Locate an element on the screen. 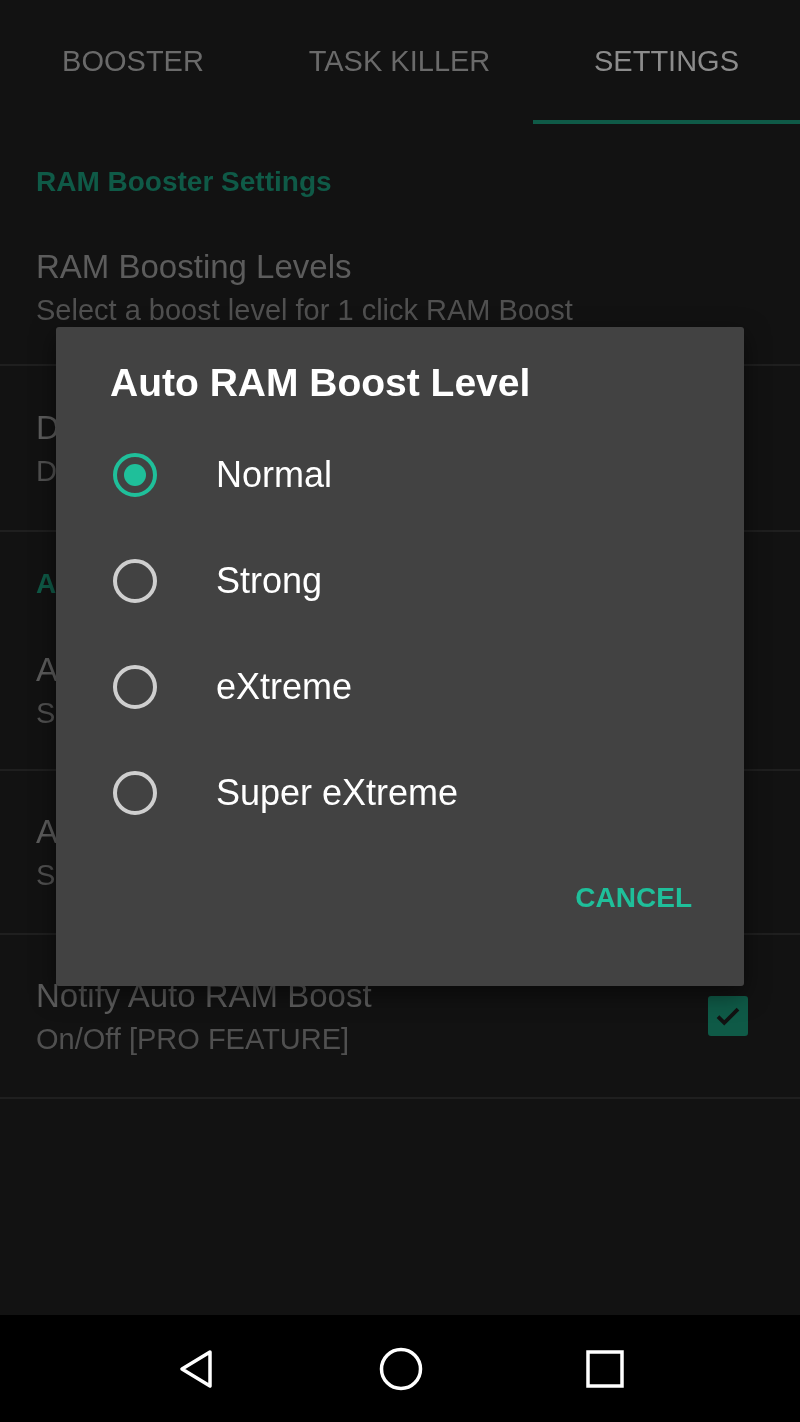 The width and height of the screenshot is (800, 1422). radio-option: Super eXtreme is located at coordinates (400, 793).